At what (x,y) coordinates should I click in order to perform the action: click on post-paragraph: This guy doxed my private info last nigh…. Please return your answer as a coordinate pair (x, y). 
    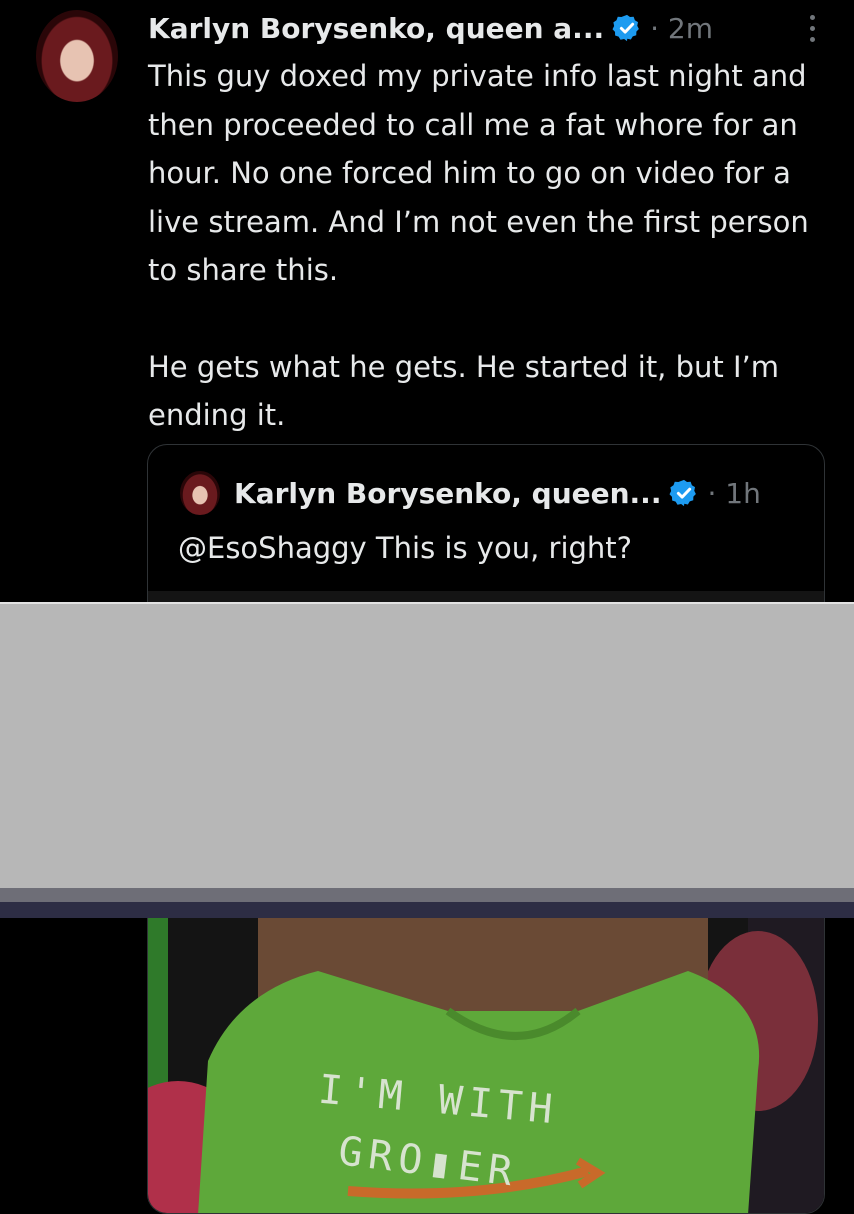
    Looking at the image, I should click on (478, 173).